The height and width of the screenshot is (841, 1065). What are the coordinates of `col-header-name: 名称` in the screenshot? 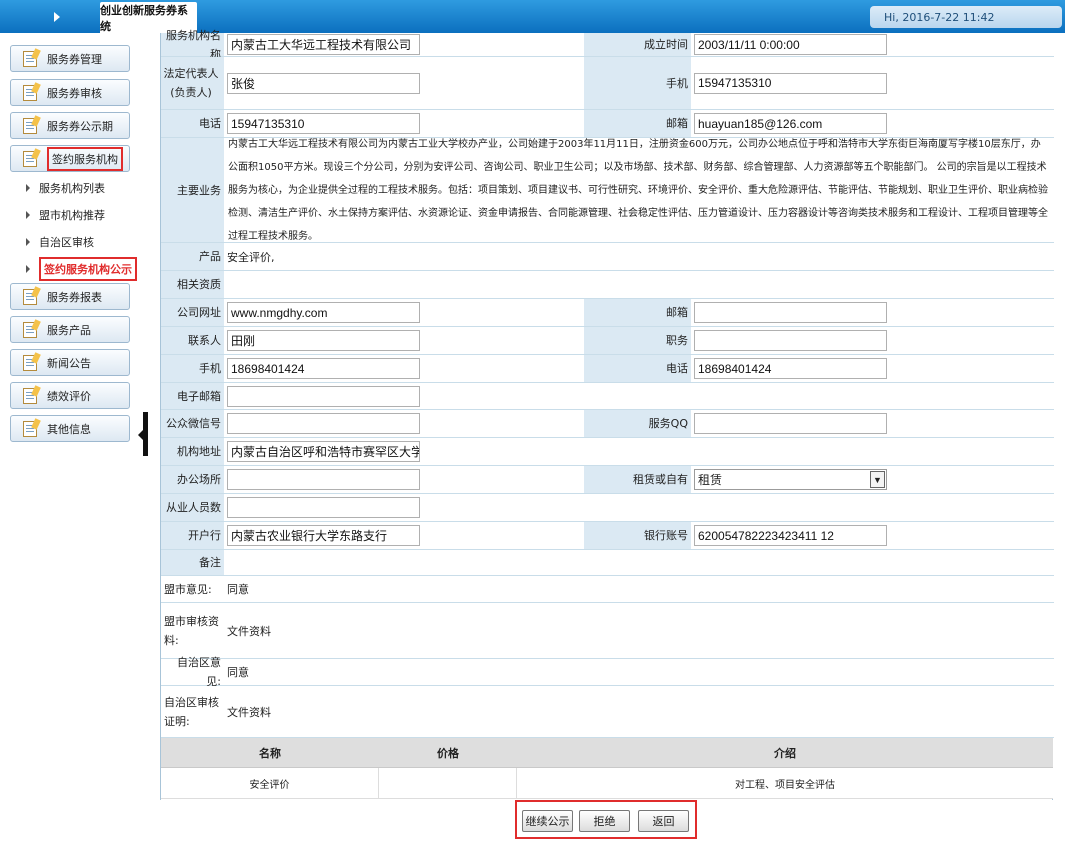 It's located at (270, 753).